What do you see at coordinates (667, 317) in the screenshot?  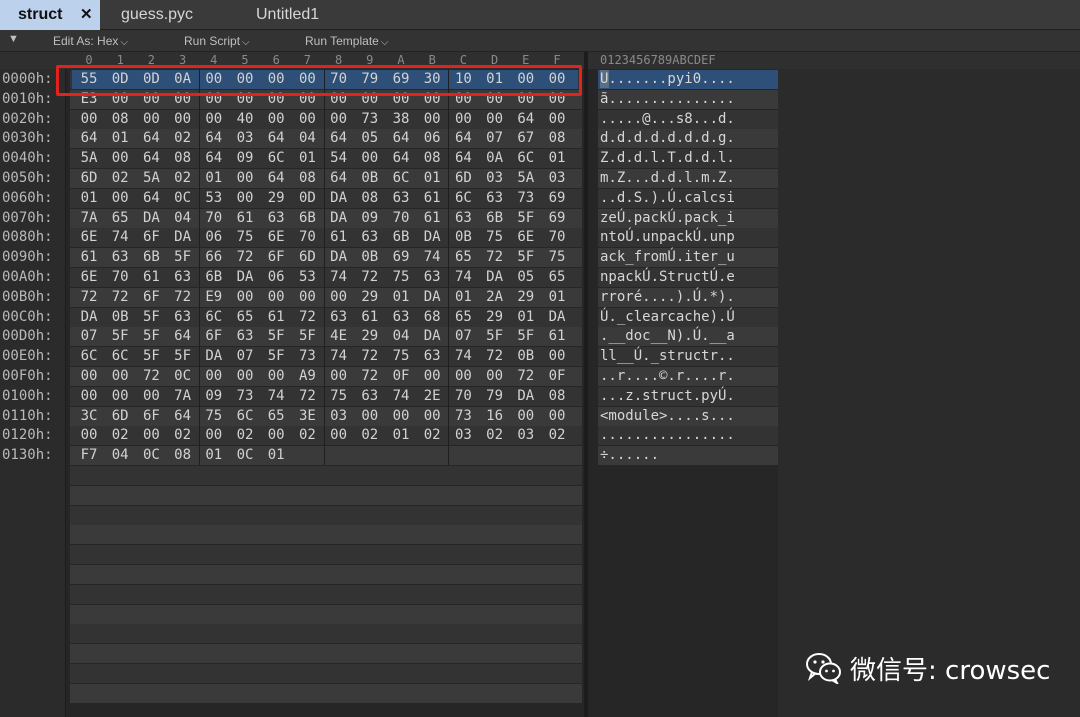 I see `ascii-row: Ú._clearcache).Ú` at bounding box center [667, 317].